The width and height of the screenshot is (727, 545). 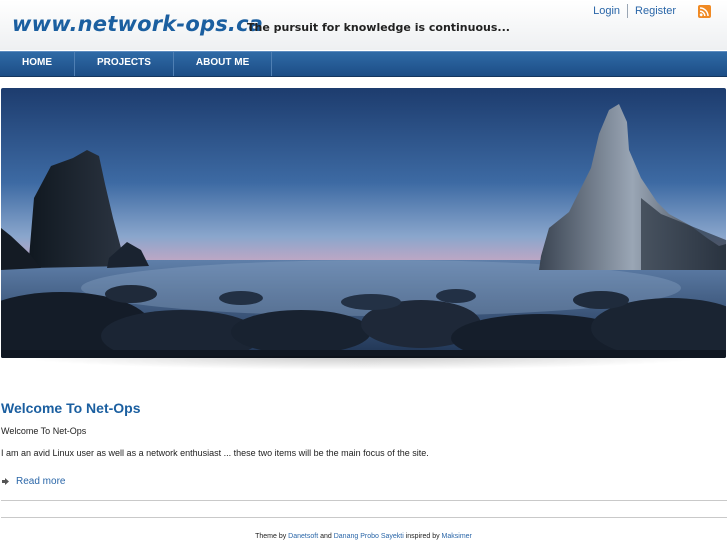 What do you see at coordinates (364, 517) in the screenshot?
I see `footer-divider` at bounding box center [364, 517].